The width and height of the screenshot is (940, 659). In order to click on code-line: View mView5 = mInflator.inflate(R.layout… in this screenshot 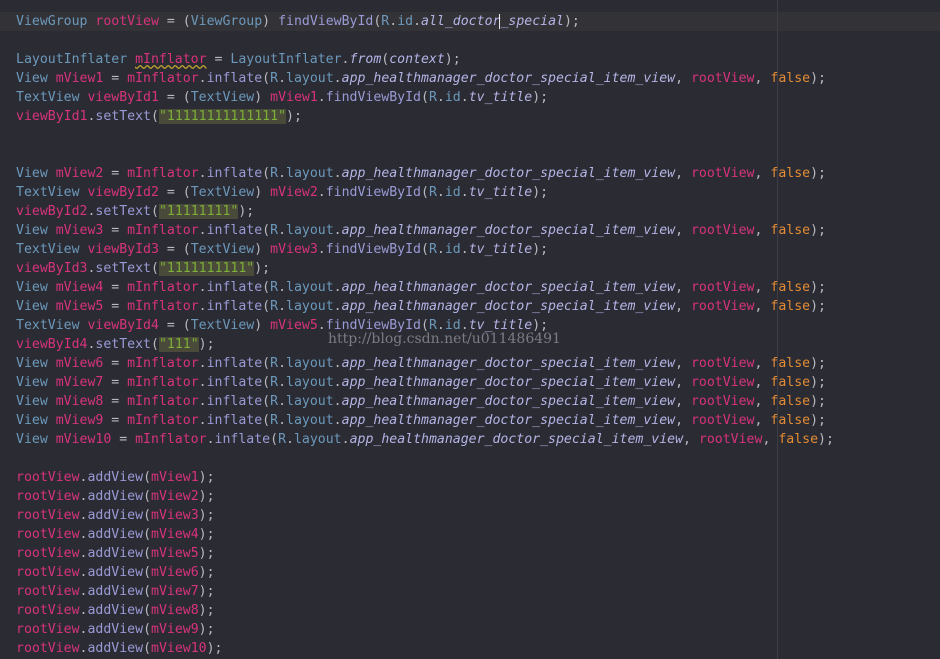, I will do `click(421, 306)`.